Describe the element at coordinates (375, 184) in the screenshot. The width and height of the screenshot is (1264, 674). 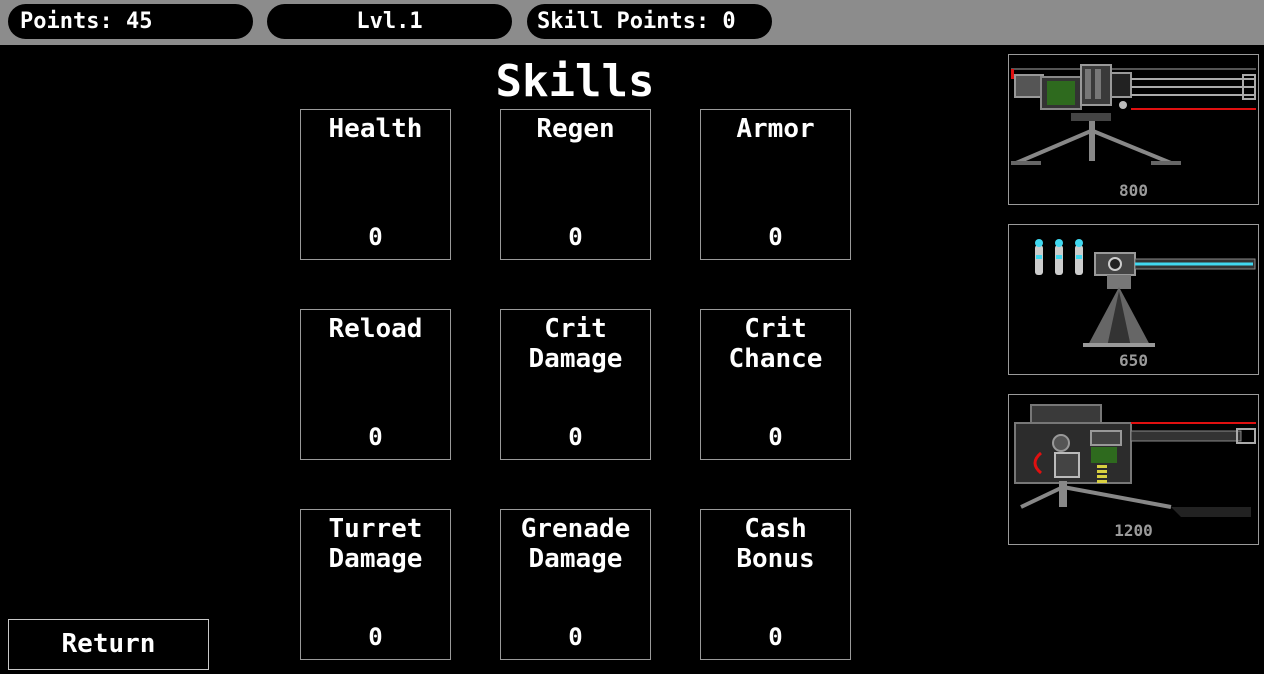
I see `skill-health-button: Health 0` at that location.